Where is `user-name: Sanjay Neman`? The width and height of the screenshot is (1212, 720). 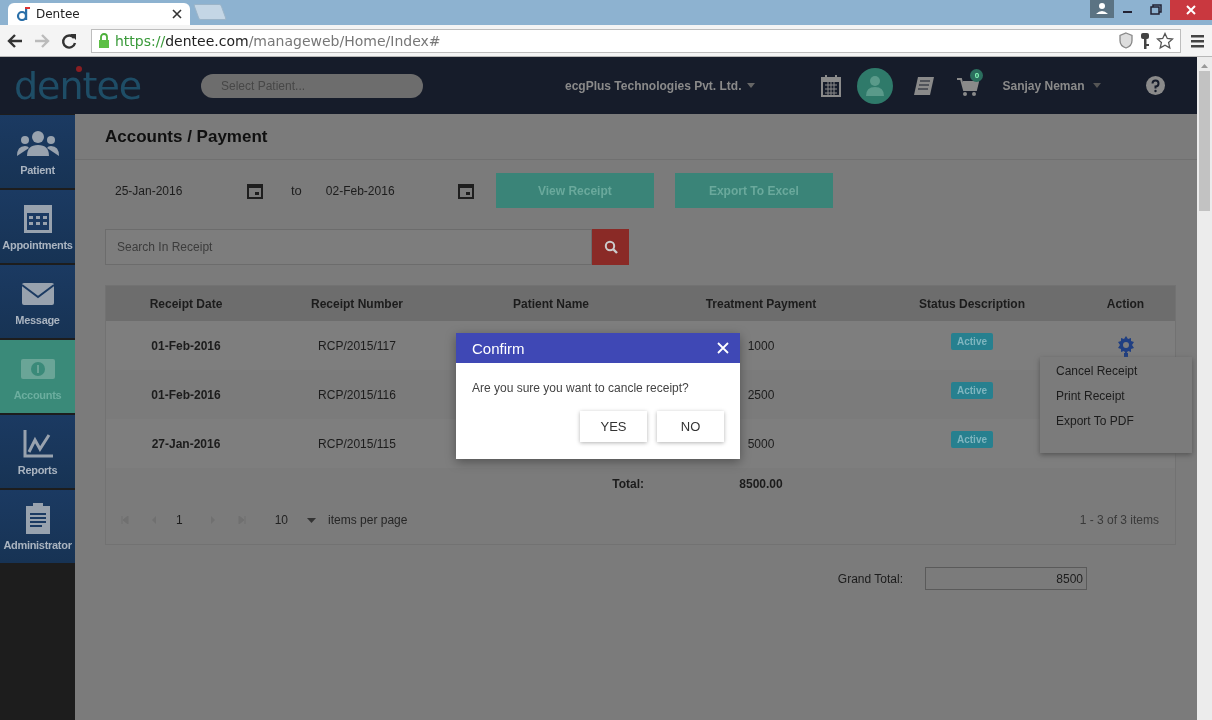
user-name: Sanjay Neman is located at coordinates (1043, 85).